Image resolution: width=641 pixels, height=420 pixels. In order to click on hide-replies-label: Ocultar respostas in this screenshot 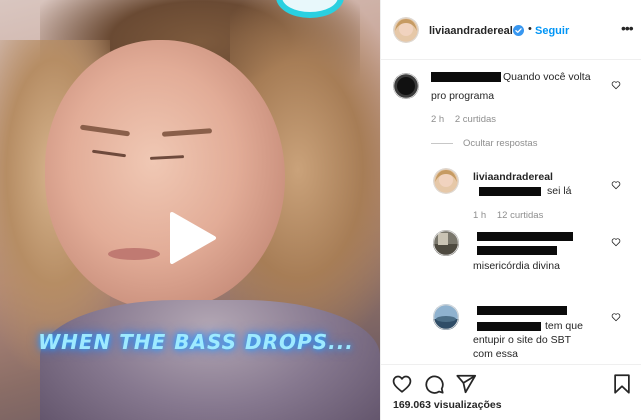, I will do `click(500, 143)`.